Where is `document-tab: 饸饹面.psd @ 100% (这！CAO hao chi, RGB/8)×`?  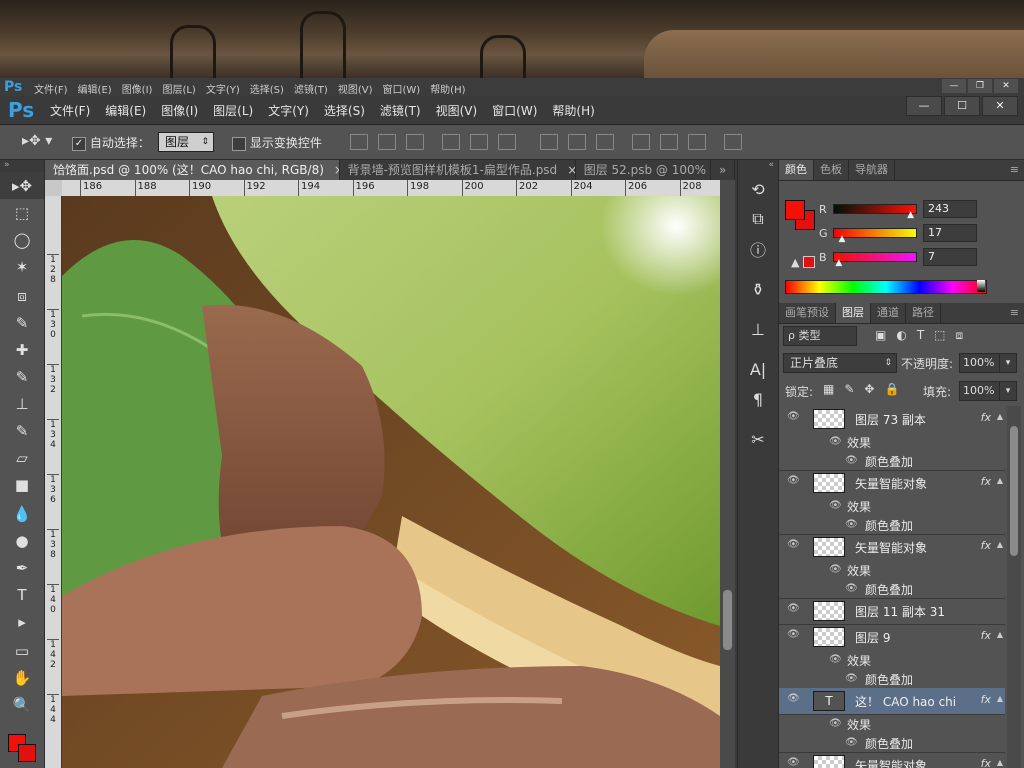 document-tab: 饸饹面.psd @ 100% (这！CAO hao chi, RGB/8)× is located at coordinates (192, 170).